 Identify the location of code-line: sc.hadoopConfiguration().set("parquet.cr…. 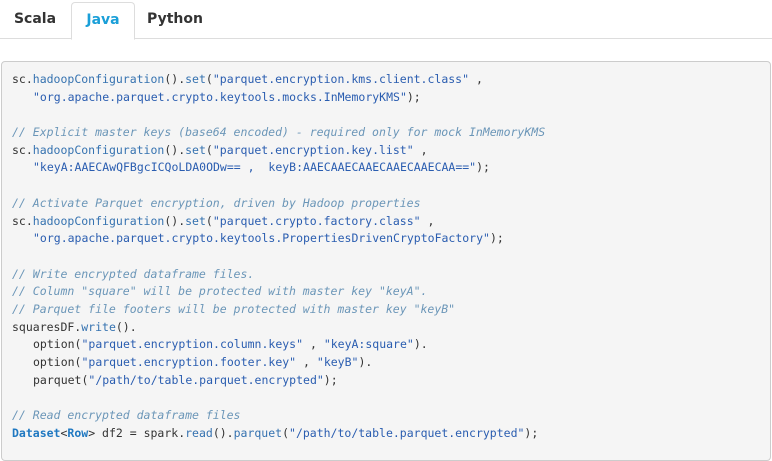
(391, 222).